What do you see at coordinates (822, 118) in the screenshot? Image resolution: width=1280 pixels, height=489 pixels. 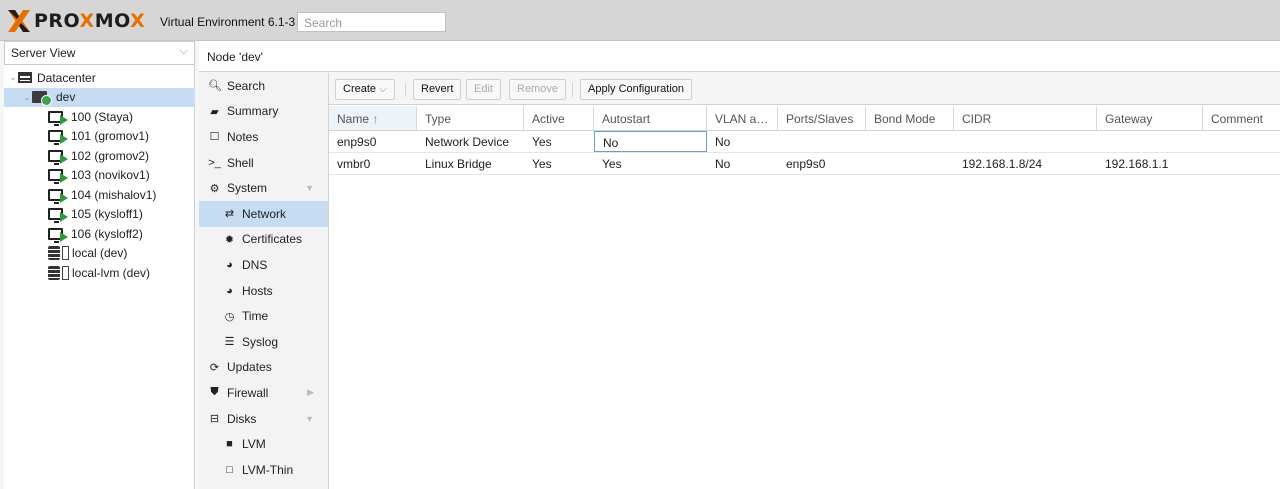 I see `column-header-ports-slaves: Ports/Slaves` at bounding box center [822, 118].